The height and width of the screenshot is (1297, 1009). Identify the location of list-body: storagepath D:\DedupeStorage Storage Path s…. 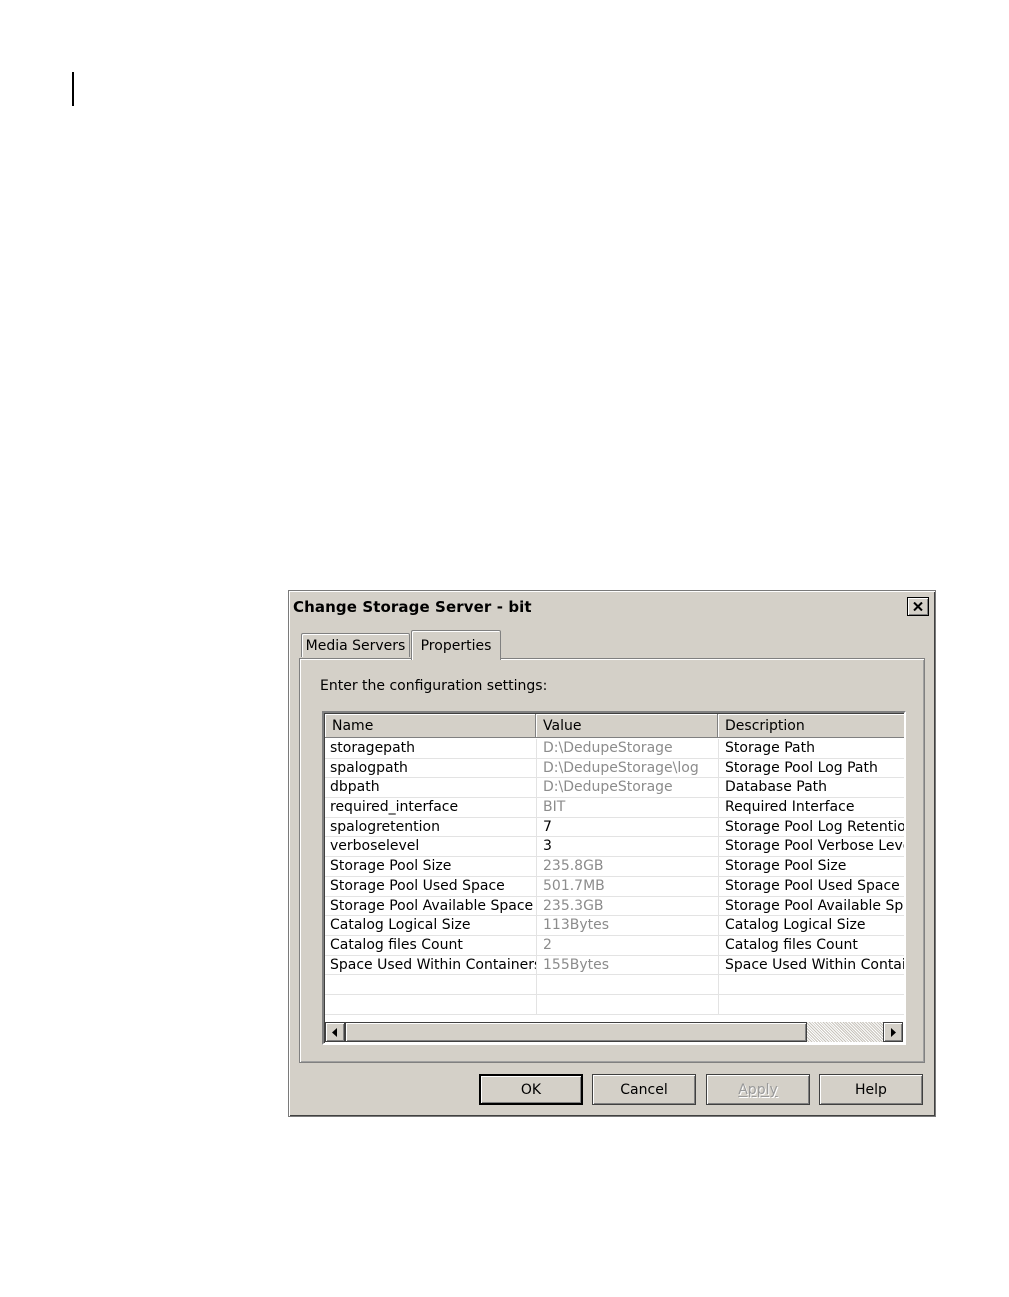
(615, 877).